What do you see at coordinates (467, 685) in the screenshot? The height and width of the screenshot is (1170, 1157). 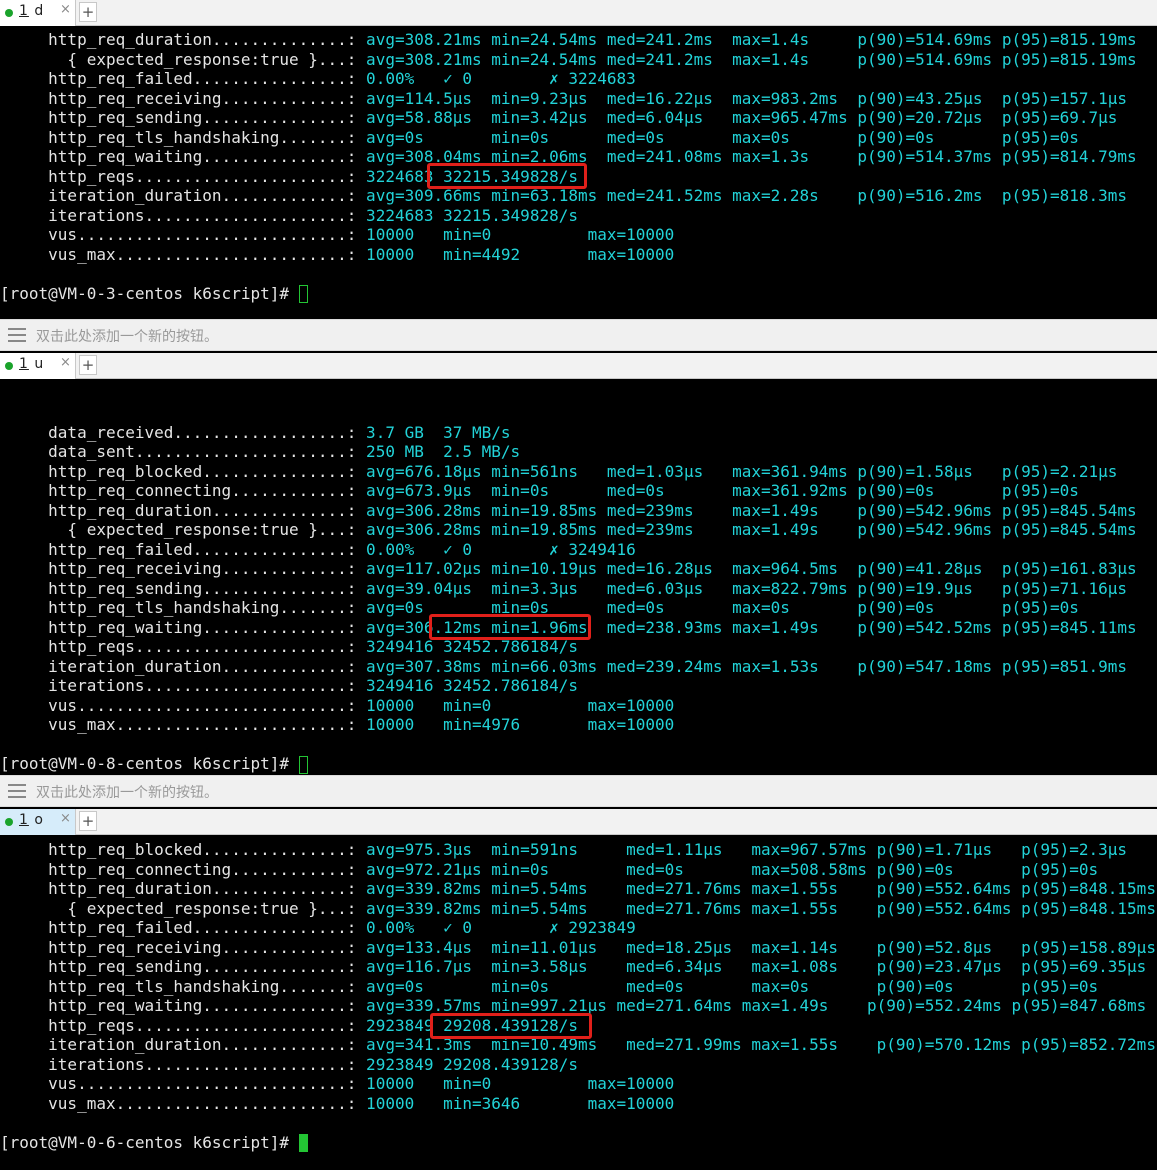 I see `metric-values: 3249416 32452.786184/s` at bounding box center [467, 685].